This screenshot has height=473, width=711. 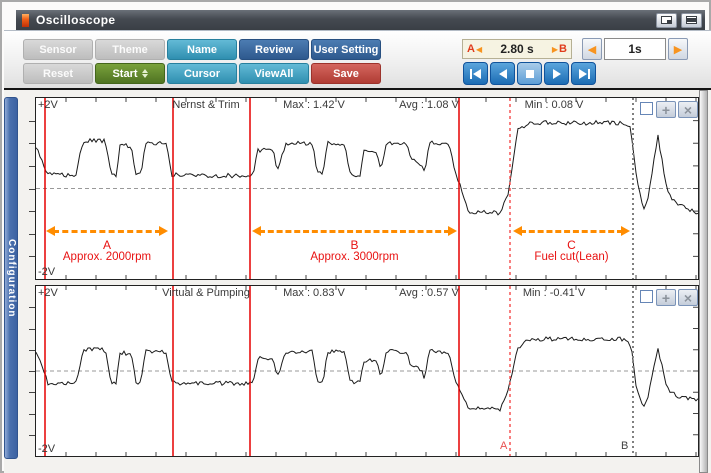 What do you see at coordinates (571, 257) in the screenshot?
I see `annotation-text: Fuel cut(Lean)` at bounding box center [571, 257].